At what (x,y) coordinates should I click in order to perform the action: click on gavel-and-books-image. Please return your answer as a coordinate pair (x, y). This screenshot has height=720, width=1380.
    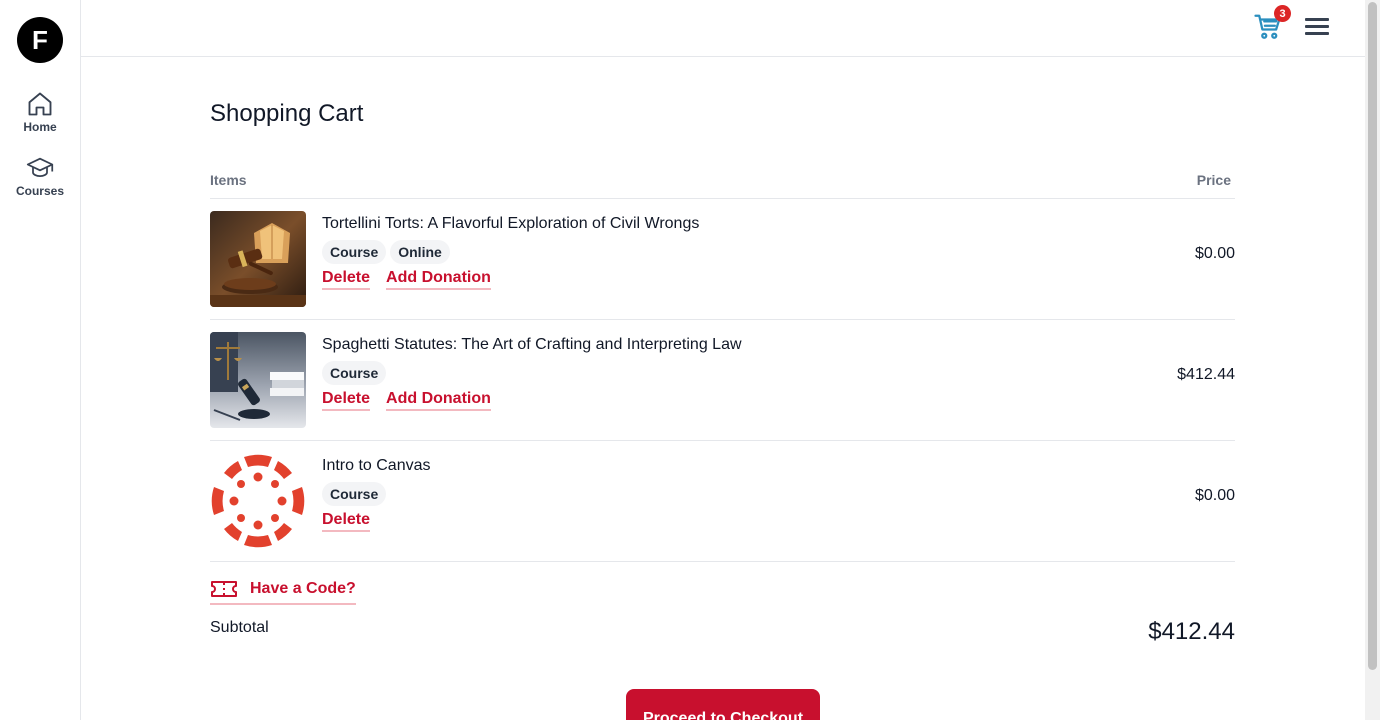
    Looking at the image, I should click on (258, 259).